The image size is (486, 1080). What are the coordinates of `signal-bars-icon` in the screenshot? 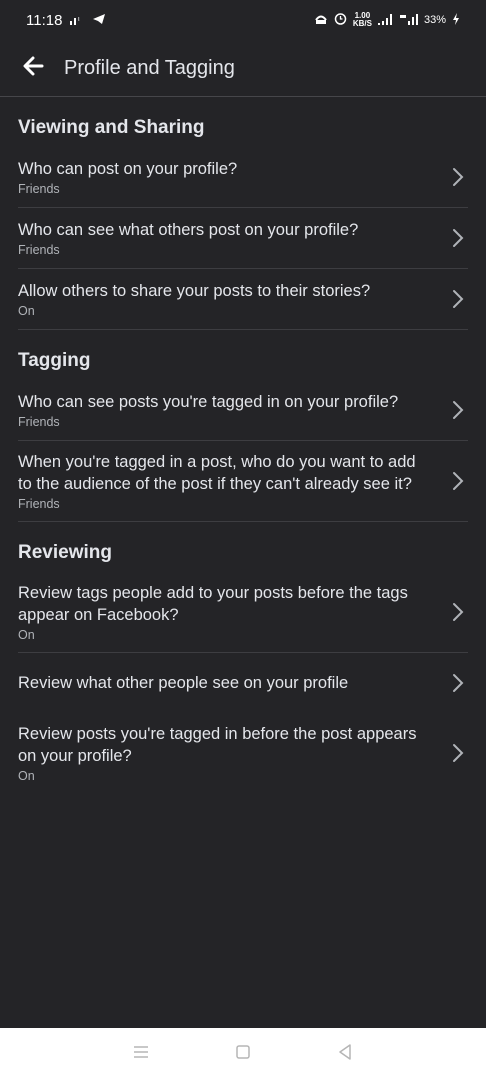 It's located at (385, 20).